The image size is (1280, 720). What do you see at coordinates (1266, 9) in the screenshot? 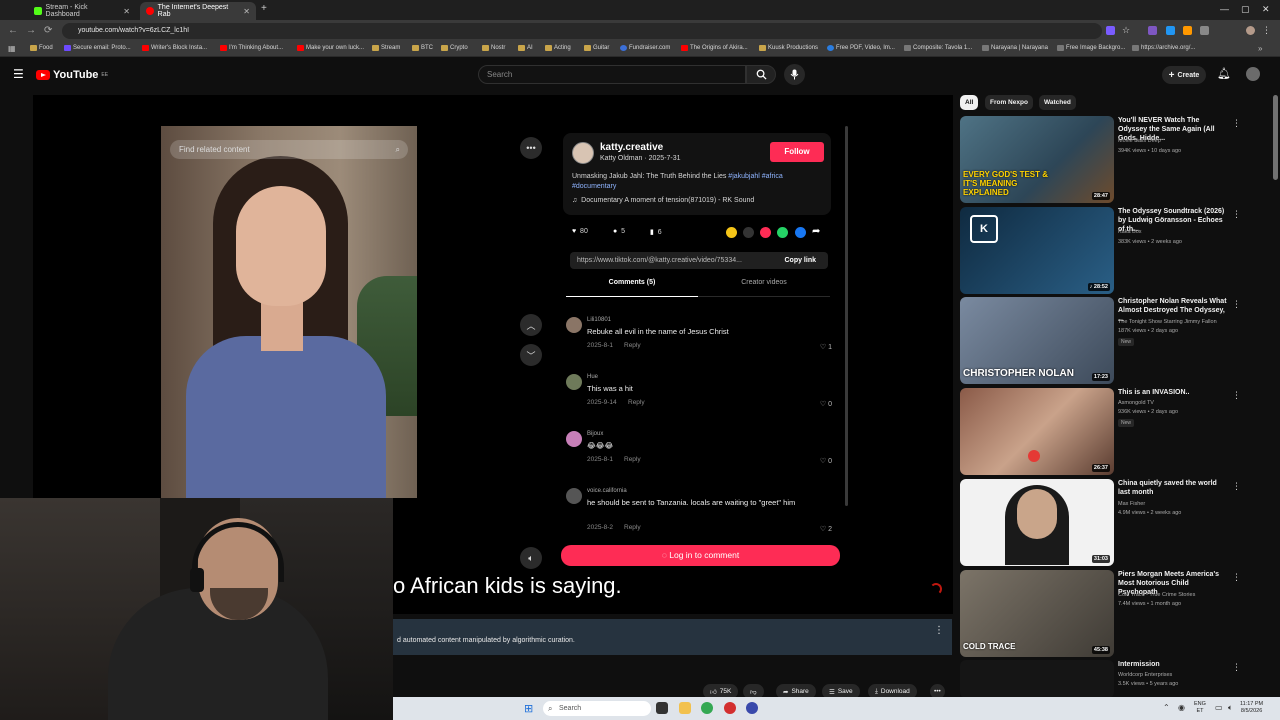
I see `close-window-icon: ✕` at bounding box center [1266, 9].